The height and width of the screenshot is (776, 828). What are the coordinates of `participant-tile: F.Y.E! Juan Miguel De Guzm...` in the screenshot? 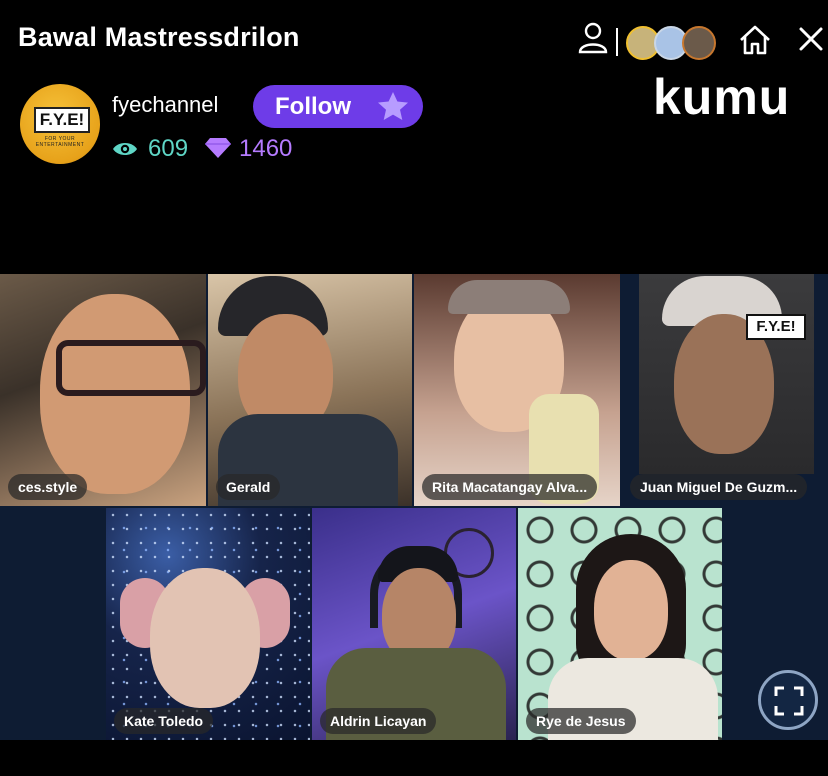 It's located at (725, 390).